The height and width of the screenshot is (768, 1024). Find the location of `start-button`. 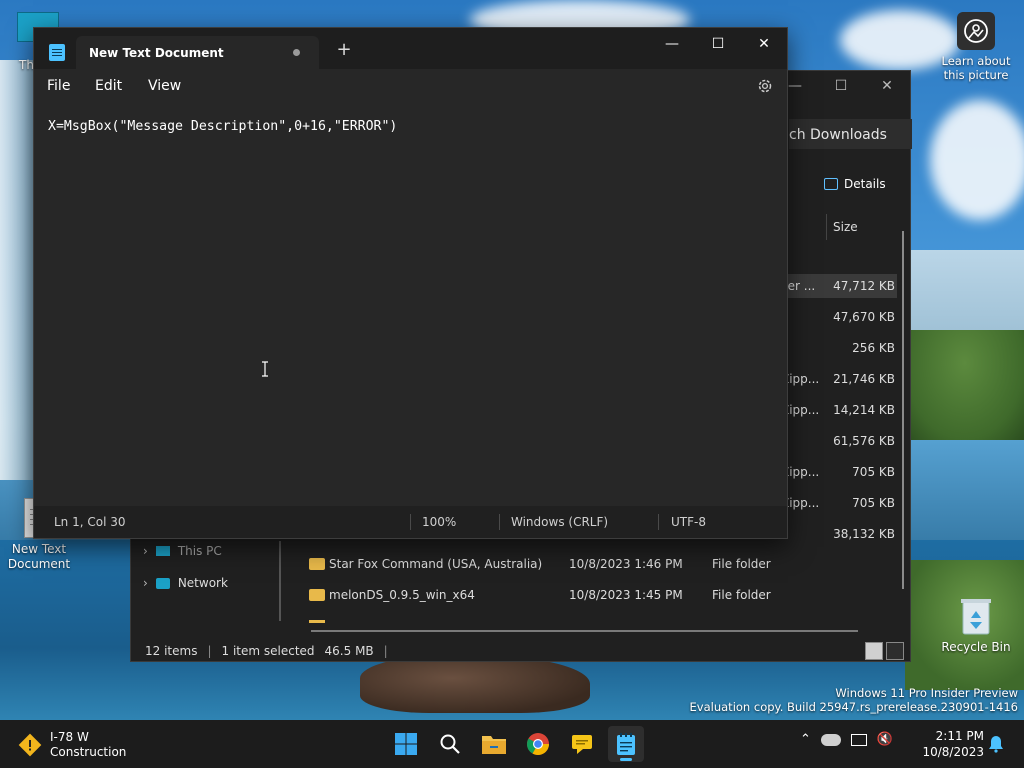

start-button is located at coordinates (406, 744).